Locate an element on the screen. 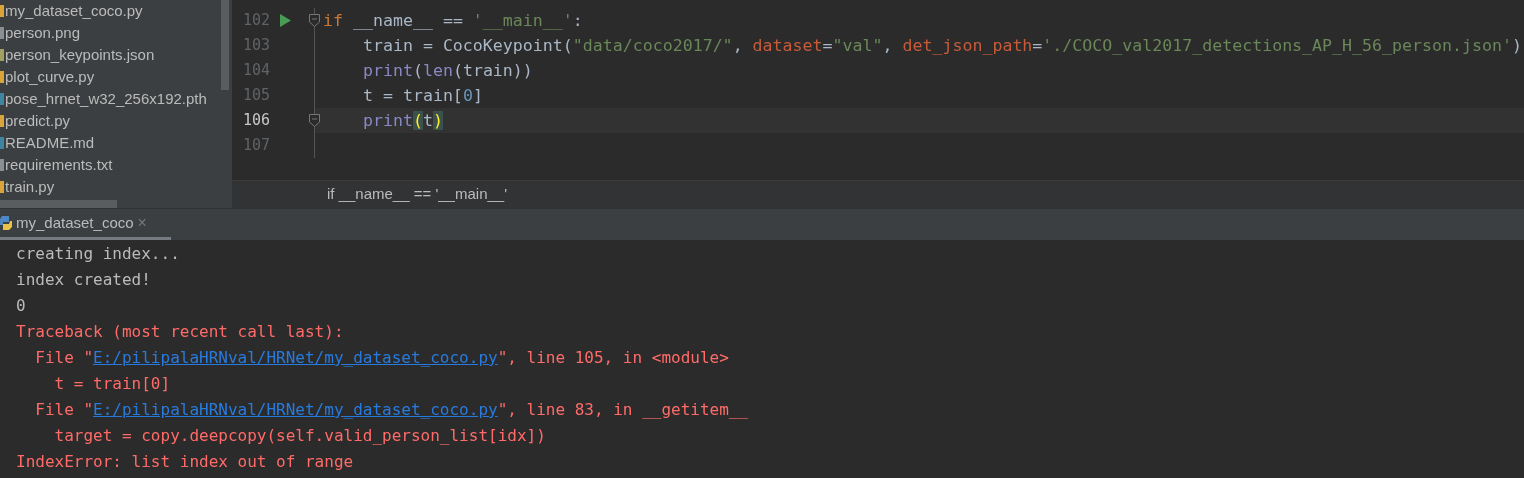 This screenshot has height=478, width=1524. line-number: 103 is located at coordinates (255, 45).